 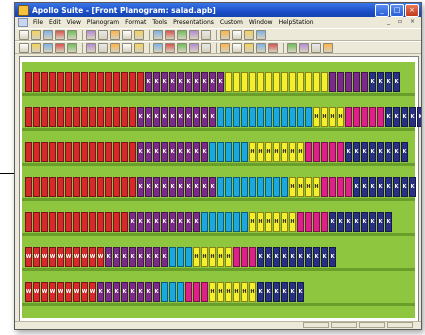 I want to click on lock-icon, so click(x=328, y=47).